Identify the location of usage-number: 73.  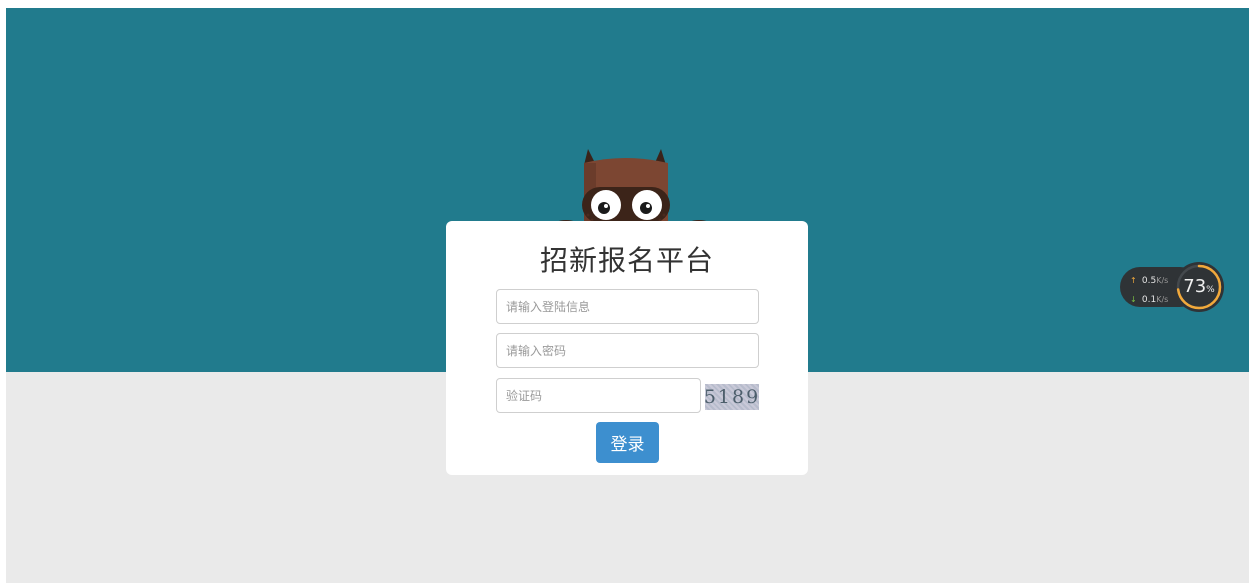
(1195, 286).